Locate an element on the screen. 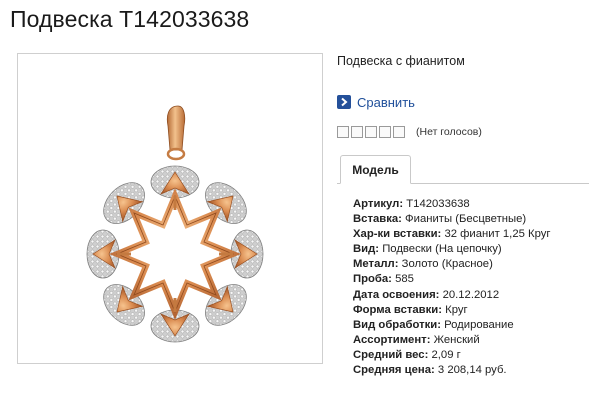  spec-row: Вставка: Фианиты (Бесцветные) is located at coordinates (473, 219).